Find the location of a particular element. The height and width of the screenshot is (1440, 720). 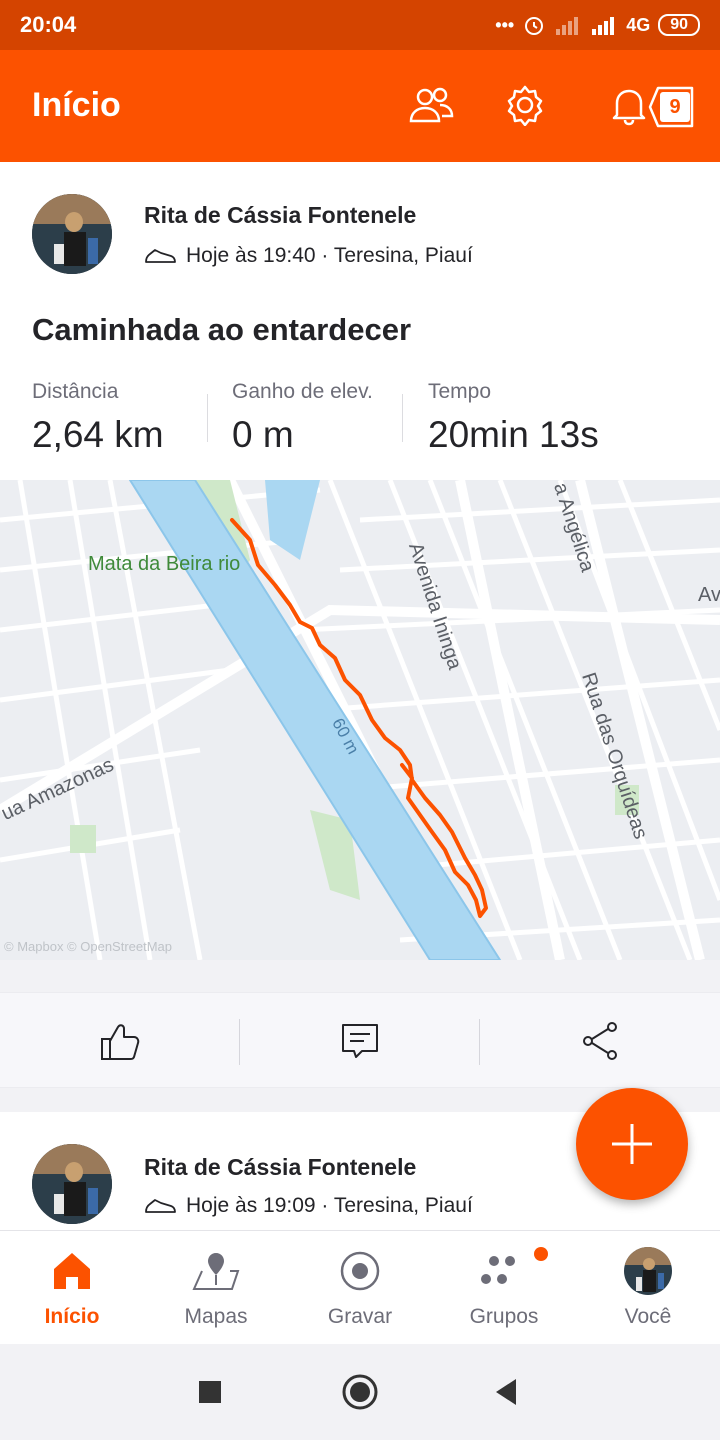

home-button is located at coordinates (360, 1392).